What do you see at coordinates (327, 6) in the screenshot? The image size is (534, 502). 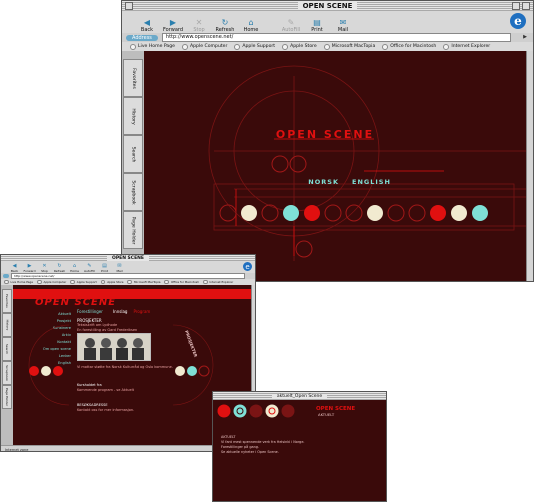 I see `main-title-bar: OPEN SCENE` at bounding box center [327, 6].